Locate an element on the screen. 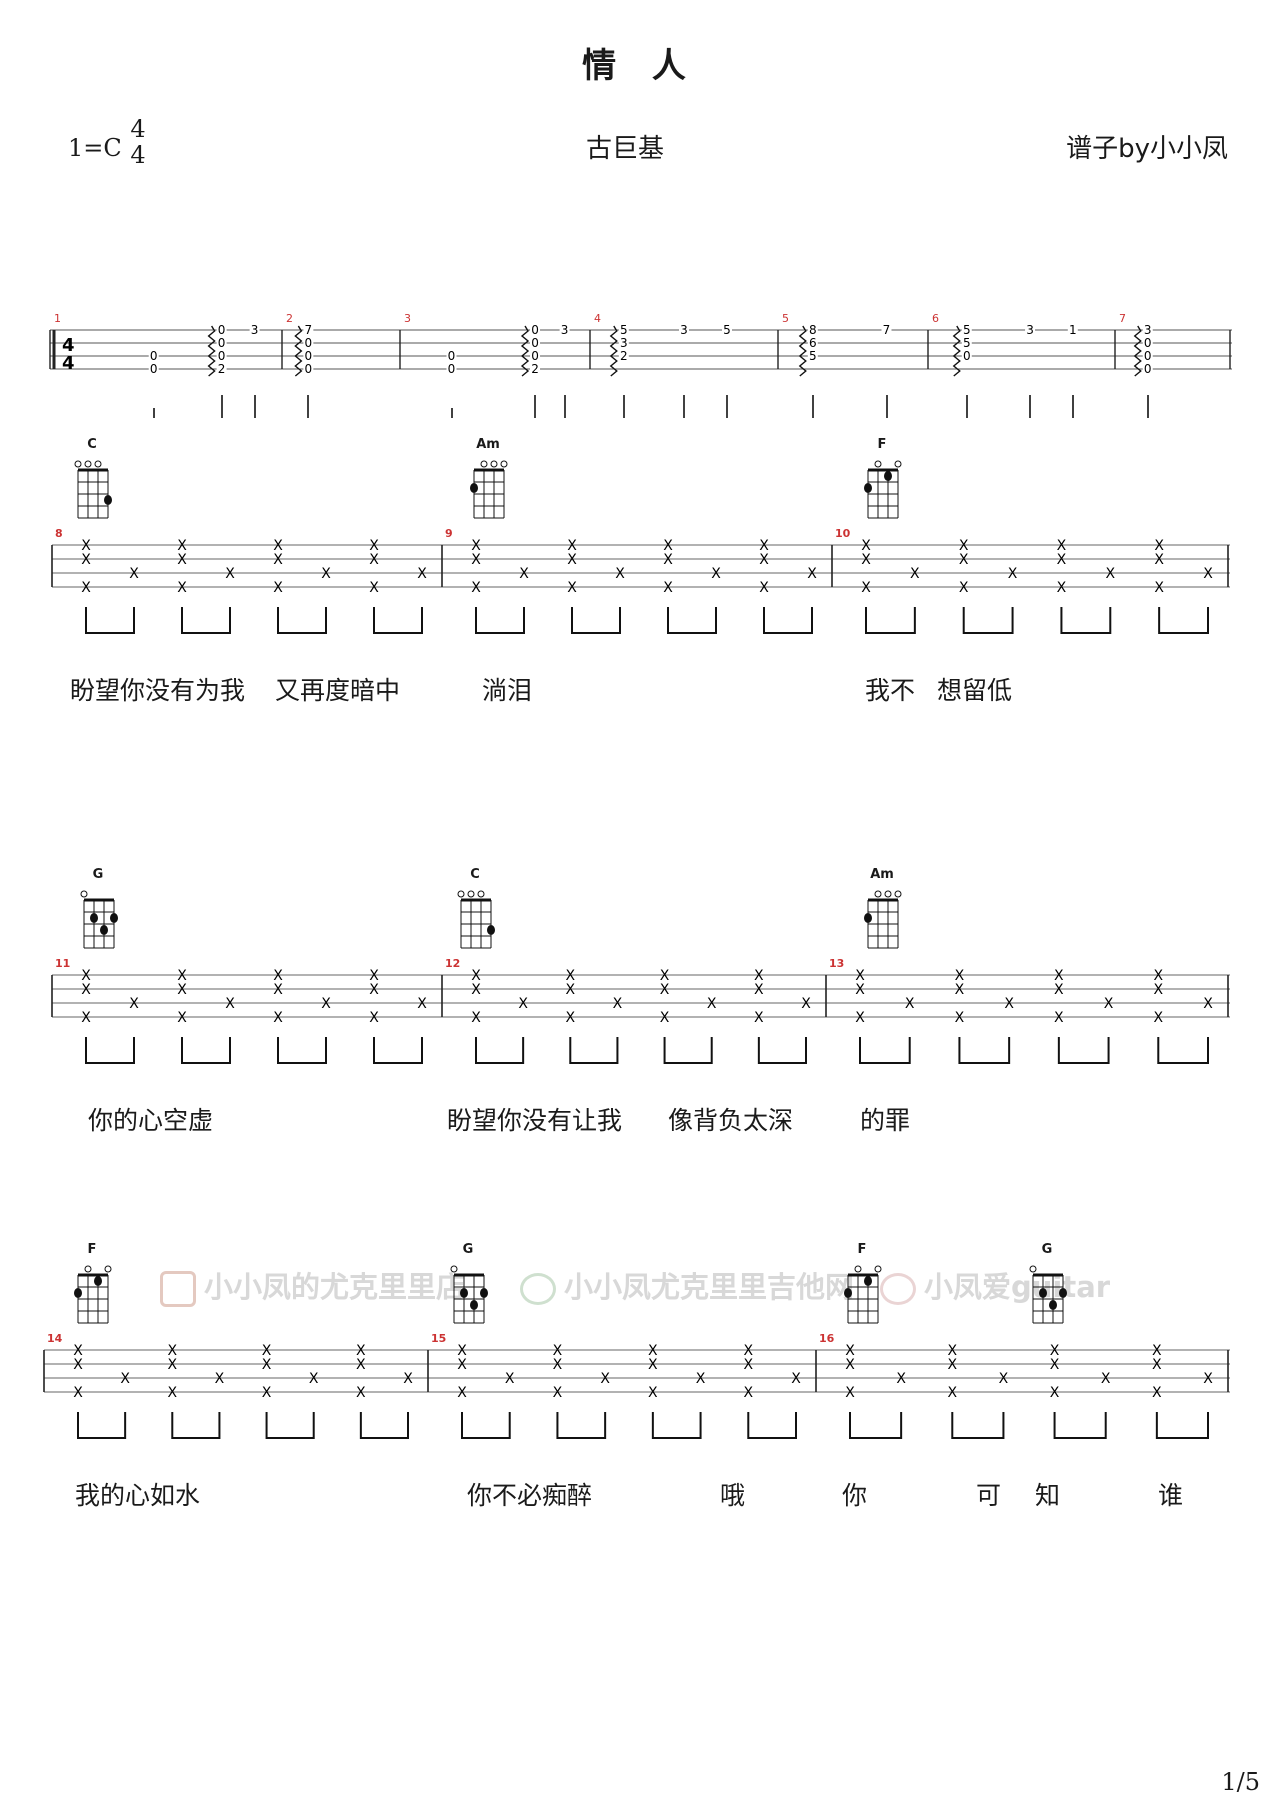  measure-number: 7 is located at coordinates (1122, 318).